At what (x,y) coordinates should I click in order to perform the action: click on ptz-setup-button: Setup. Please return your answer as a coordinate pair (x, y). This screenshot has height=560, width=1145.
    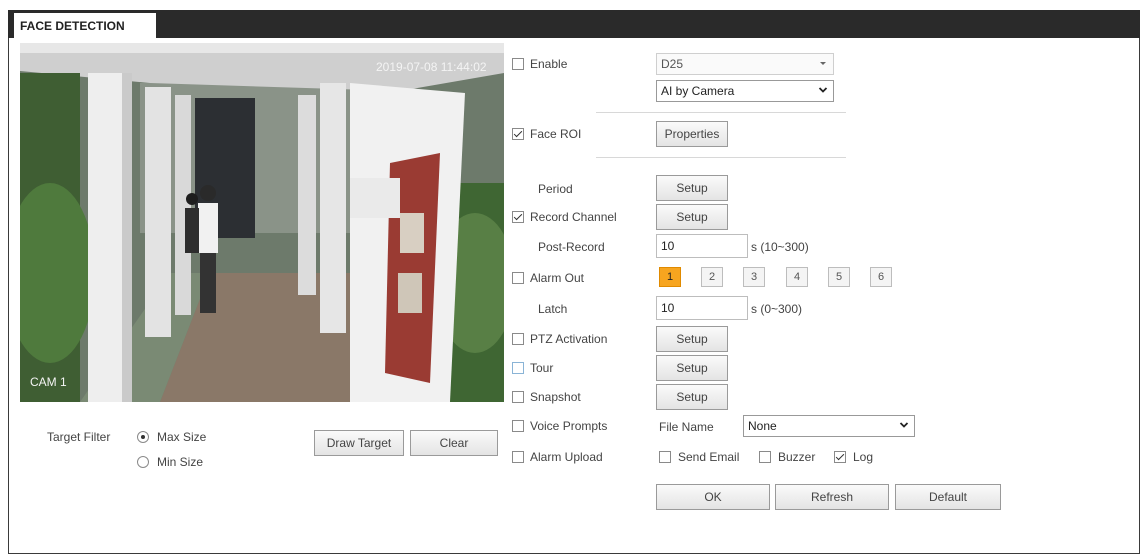
    Looking at the image, I should click on (692, 339).